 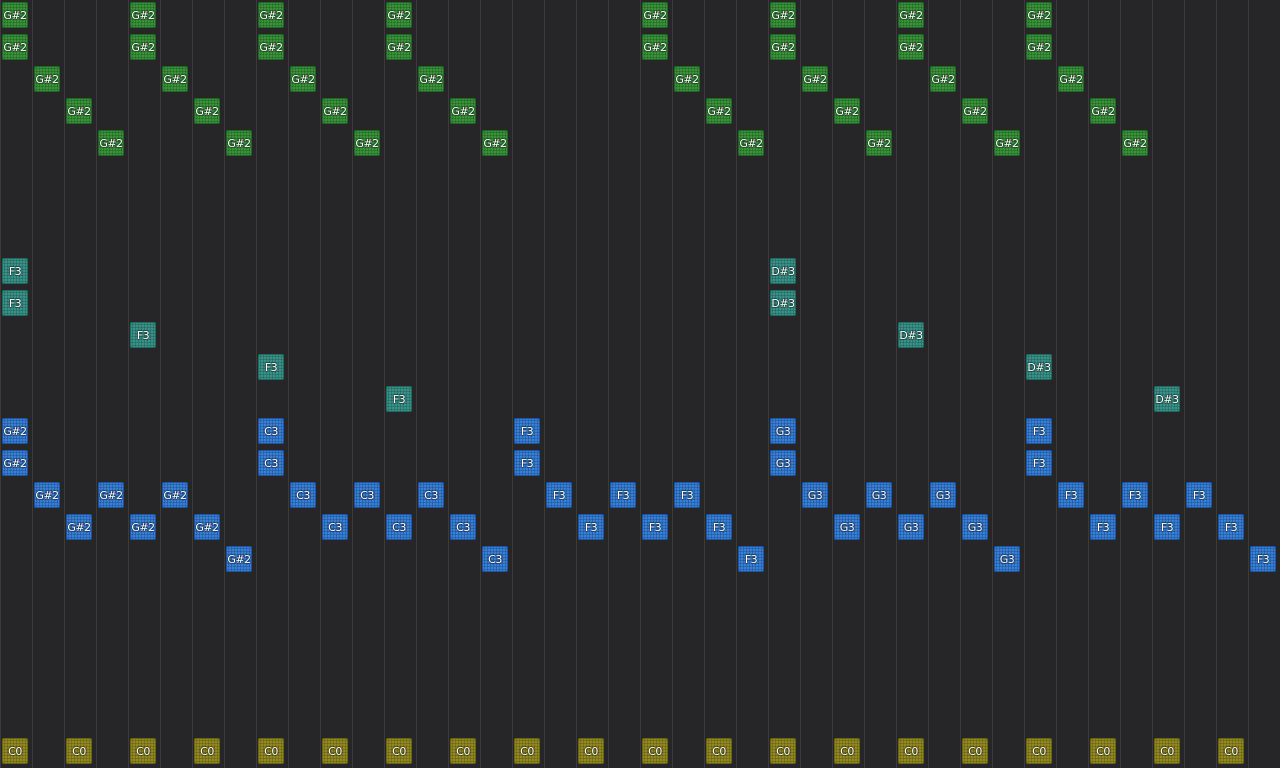 I want to click on note-green-step-0-row-0: G#2, so click(x=15, y=15).